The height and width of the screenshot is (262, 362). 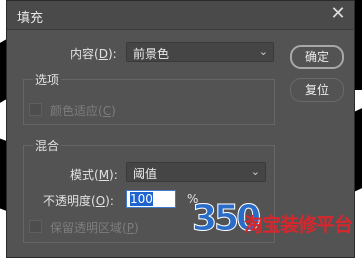 I want to click on preserve-transparency-label: 保留透明区域(P), so click(x=94, y=227).